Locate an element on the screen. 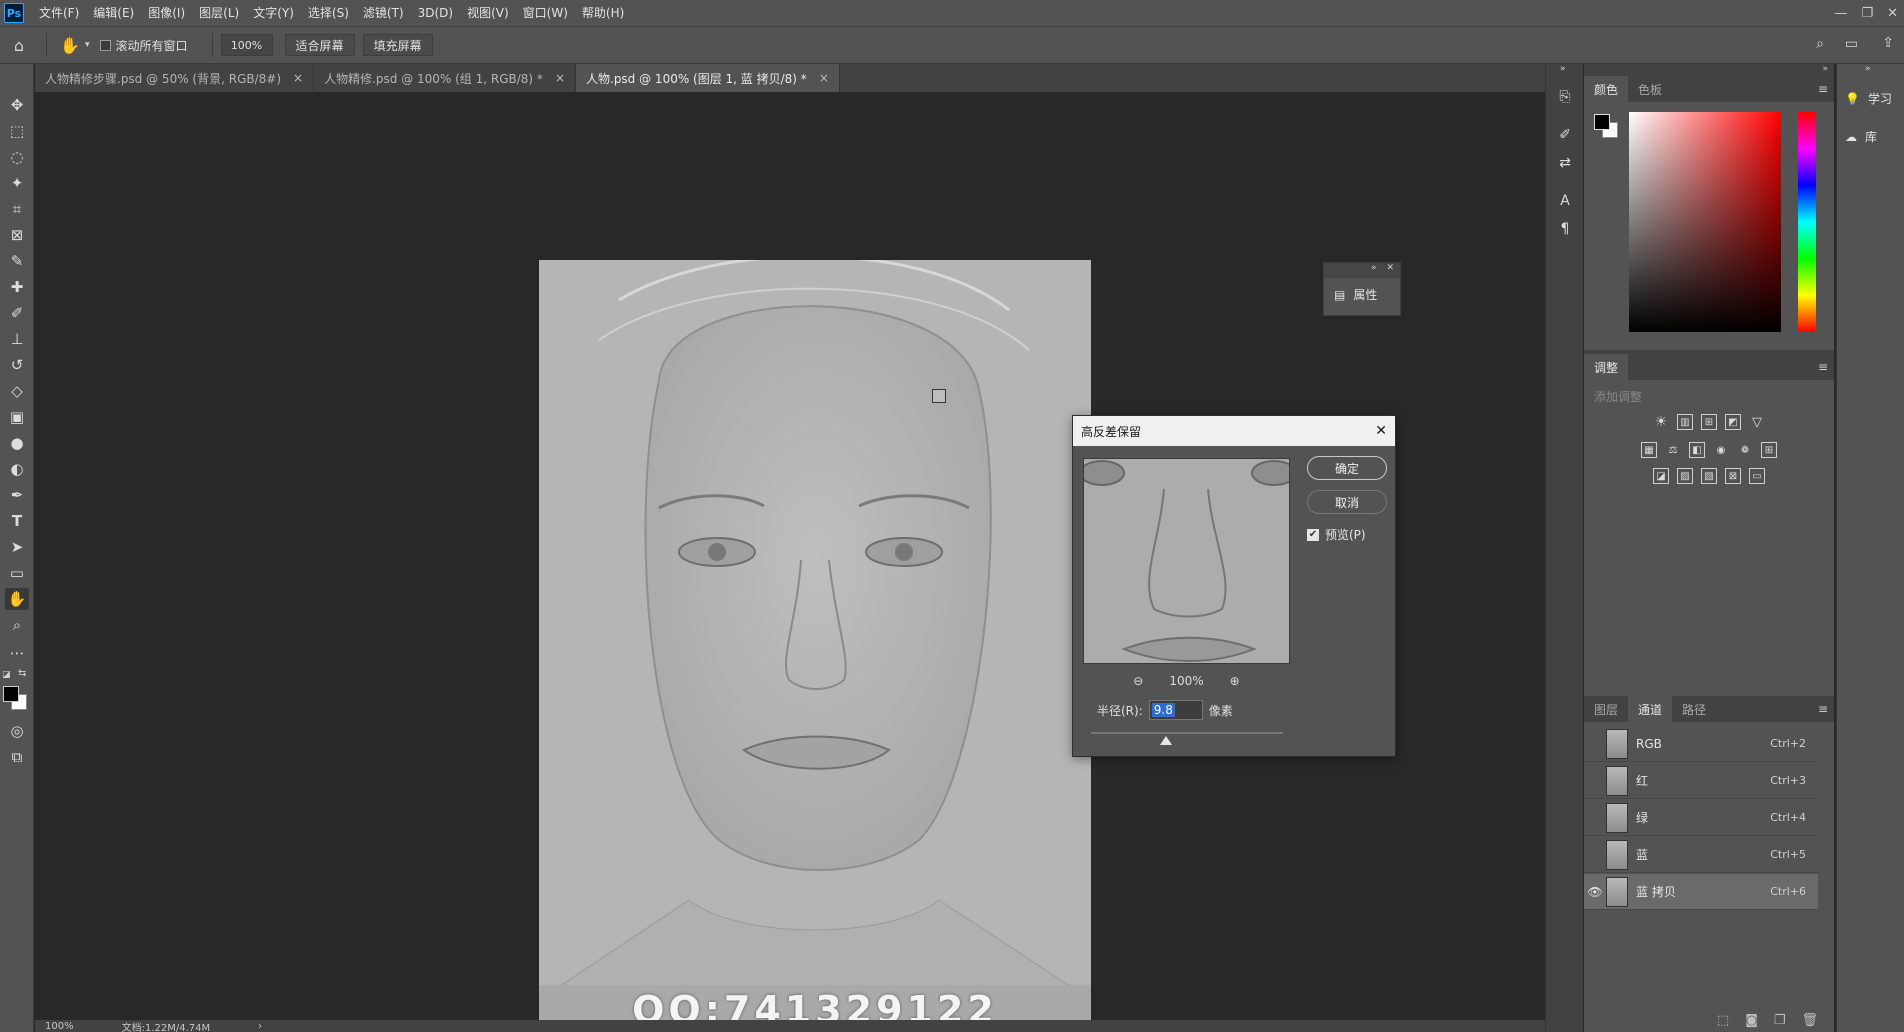 The height and width of the screenshot is (1032, 1904). menu-window: 窗口(W) is located at coordinates (545, 13).